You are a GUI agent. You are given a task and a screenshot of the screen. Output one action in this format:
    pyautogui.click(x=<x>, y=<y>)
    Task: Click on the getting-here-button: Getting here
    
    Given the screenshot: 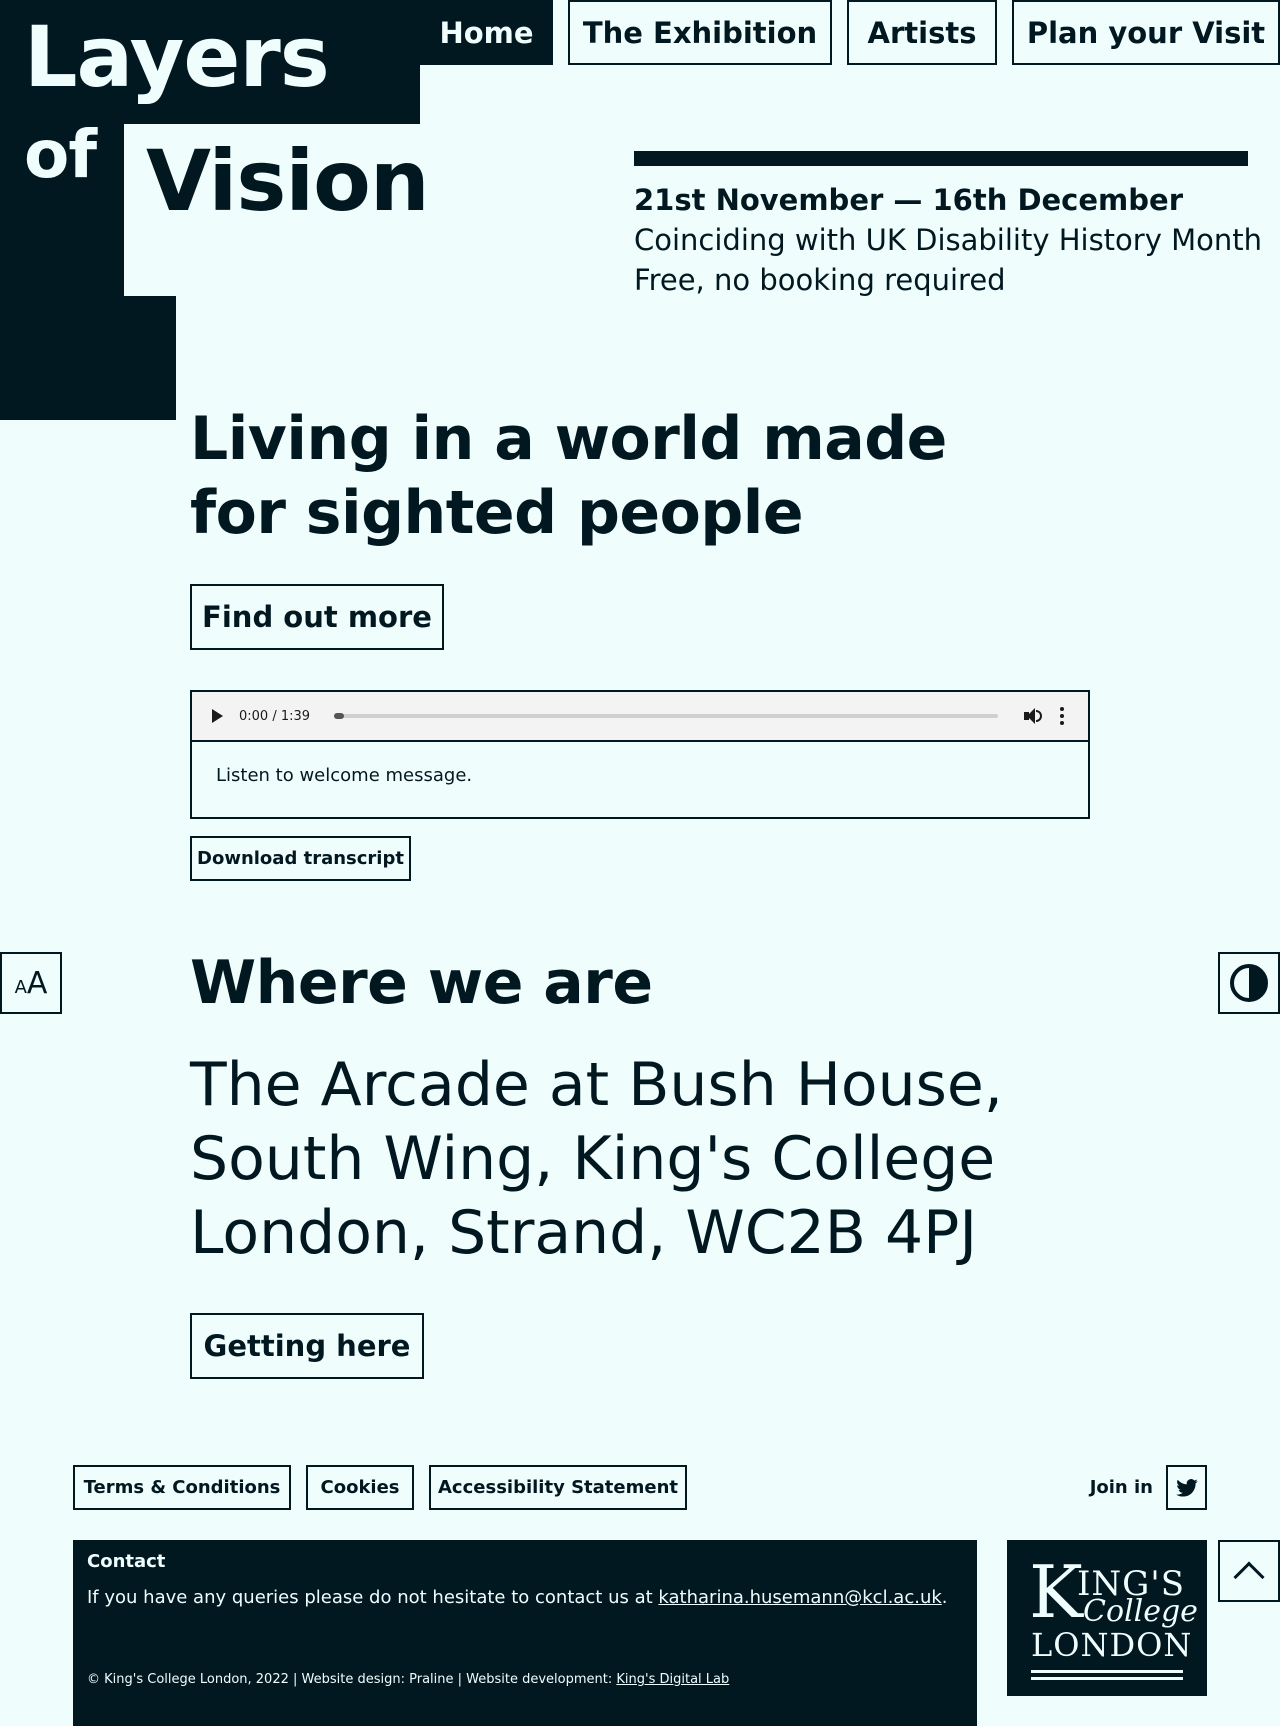 What is the action you would take?
    pyautogui.click(x=307, y=1346)
    